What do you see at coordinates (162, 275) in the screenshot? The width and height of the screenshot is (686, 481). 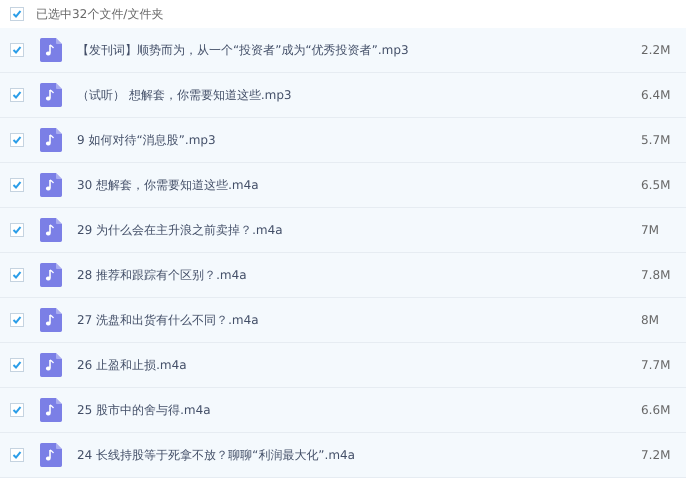 I see `file-name: 28 推荐和跟踪有个区别？.m4a` at bounding box center [162, 275].